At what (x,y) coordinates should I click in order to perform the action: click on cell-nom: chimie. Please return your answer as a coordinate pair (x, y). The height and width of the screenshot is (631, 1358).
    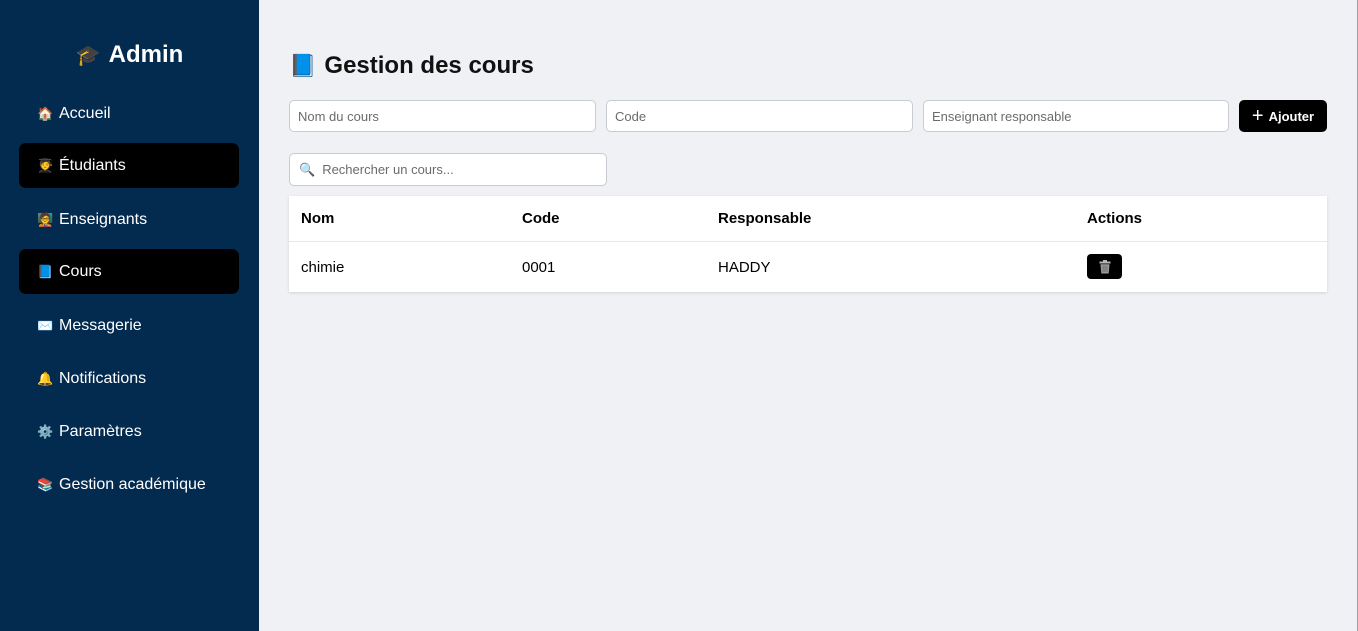
    Looking at the image, I should click on (323, 267).